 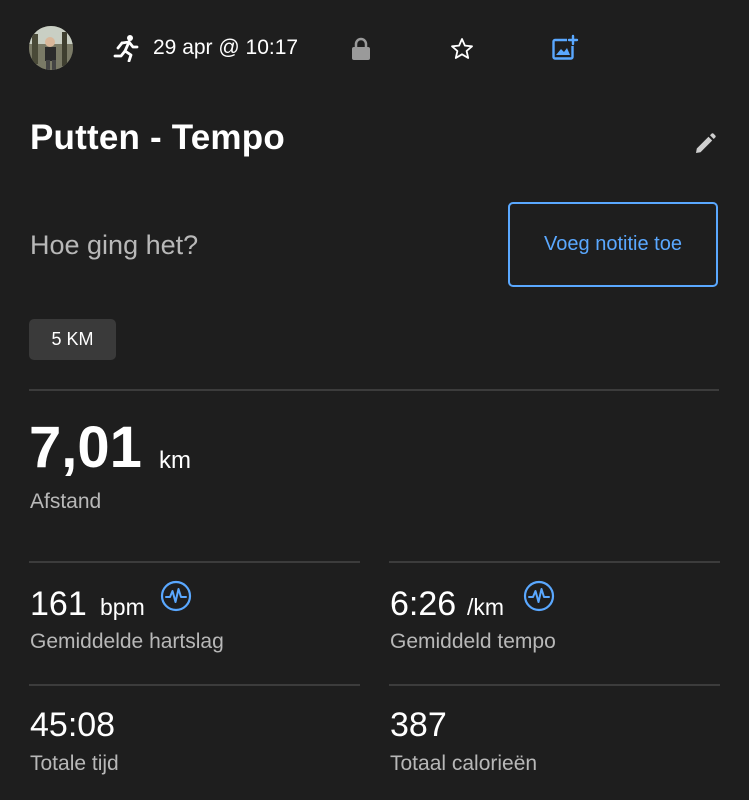 I want to click on pencil-icon, so click(x=705, y=144).